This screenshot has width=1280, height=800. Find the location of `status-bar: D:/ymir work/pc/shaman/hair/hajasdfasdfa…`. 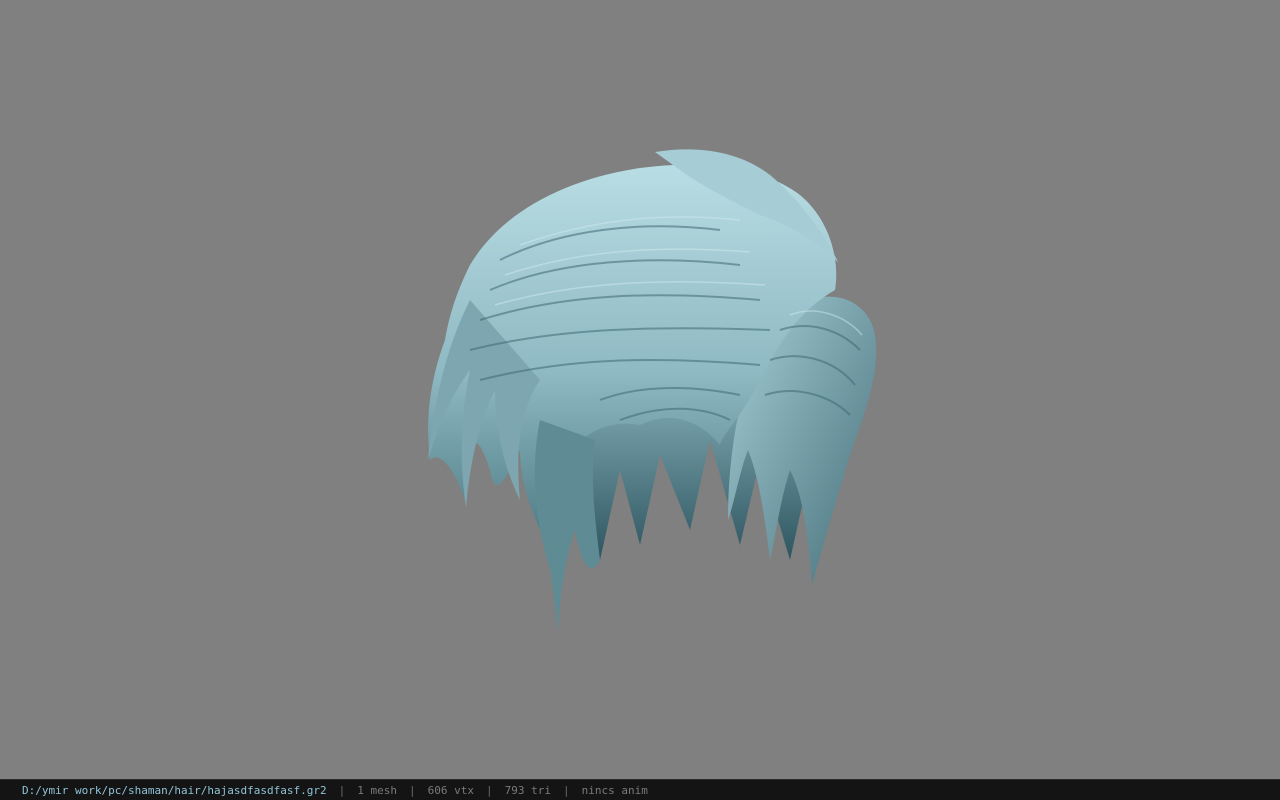

status-bar: D:/ymir work/pc/shaman/hair/hajasdfasdfa… is located at coordinates (640, 789).